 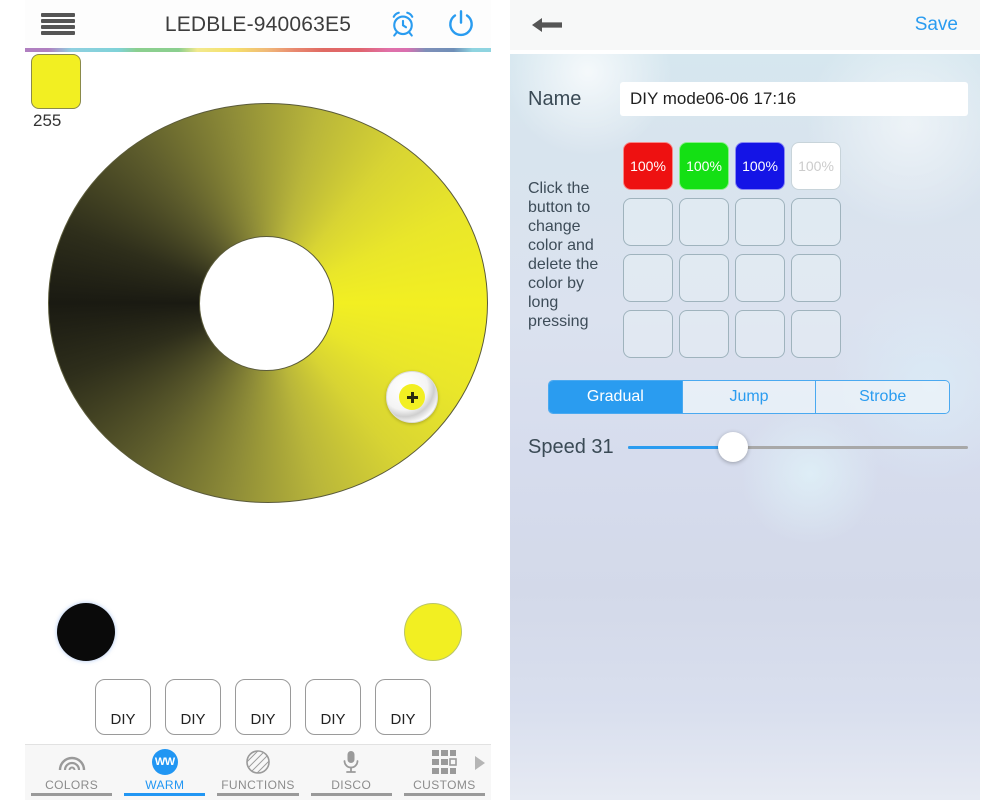 What do you see at coordinates (351, 785) in the screenshot?
I see `tab-disco-label: DISCO` at bounding box center [351, 785].